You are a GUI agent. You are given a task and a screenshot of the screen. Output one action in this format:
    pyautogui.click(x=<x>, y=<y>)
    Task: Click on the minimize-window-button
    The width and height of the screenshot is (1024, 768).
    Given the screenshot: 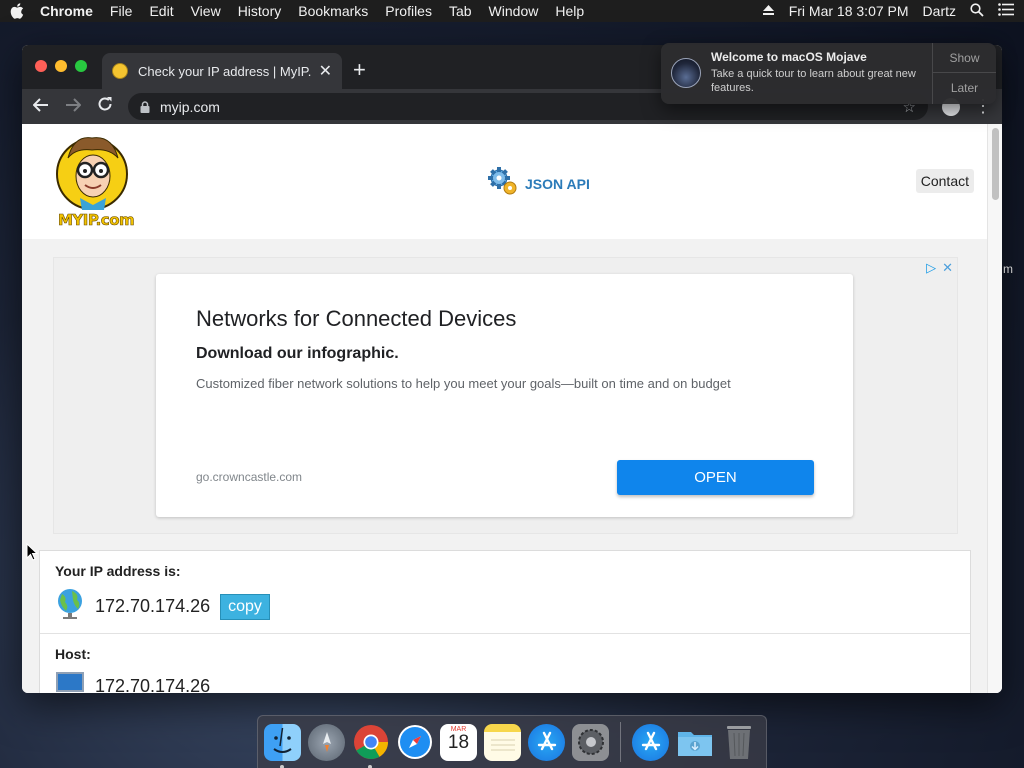 What is the action you would take?
    pyautogui.click(x=61, y=66)
    